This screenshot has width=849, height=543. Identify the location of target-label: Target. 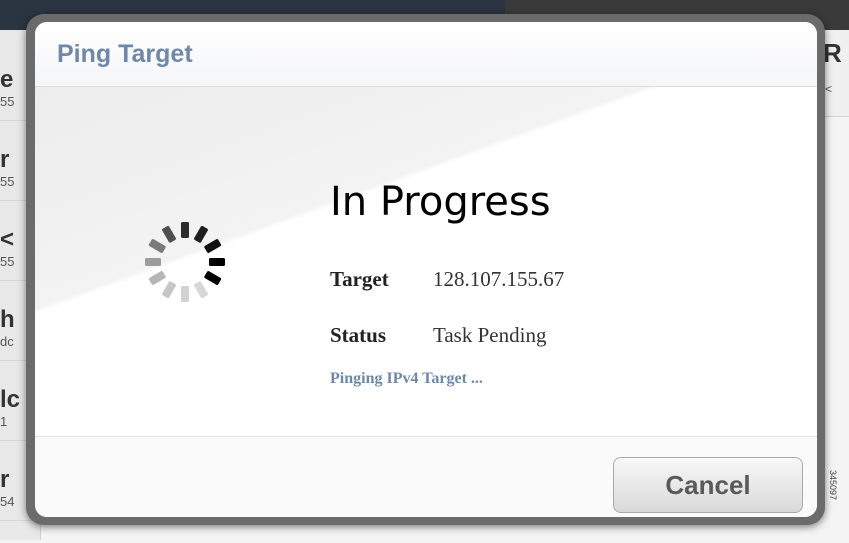
(359, 279).